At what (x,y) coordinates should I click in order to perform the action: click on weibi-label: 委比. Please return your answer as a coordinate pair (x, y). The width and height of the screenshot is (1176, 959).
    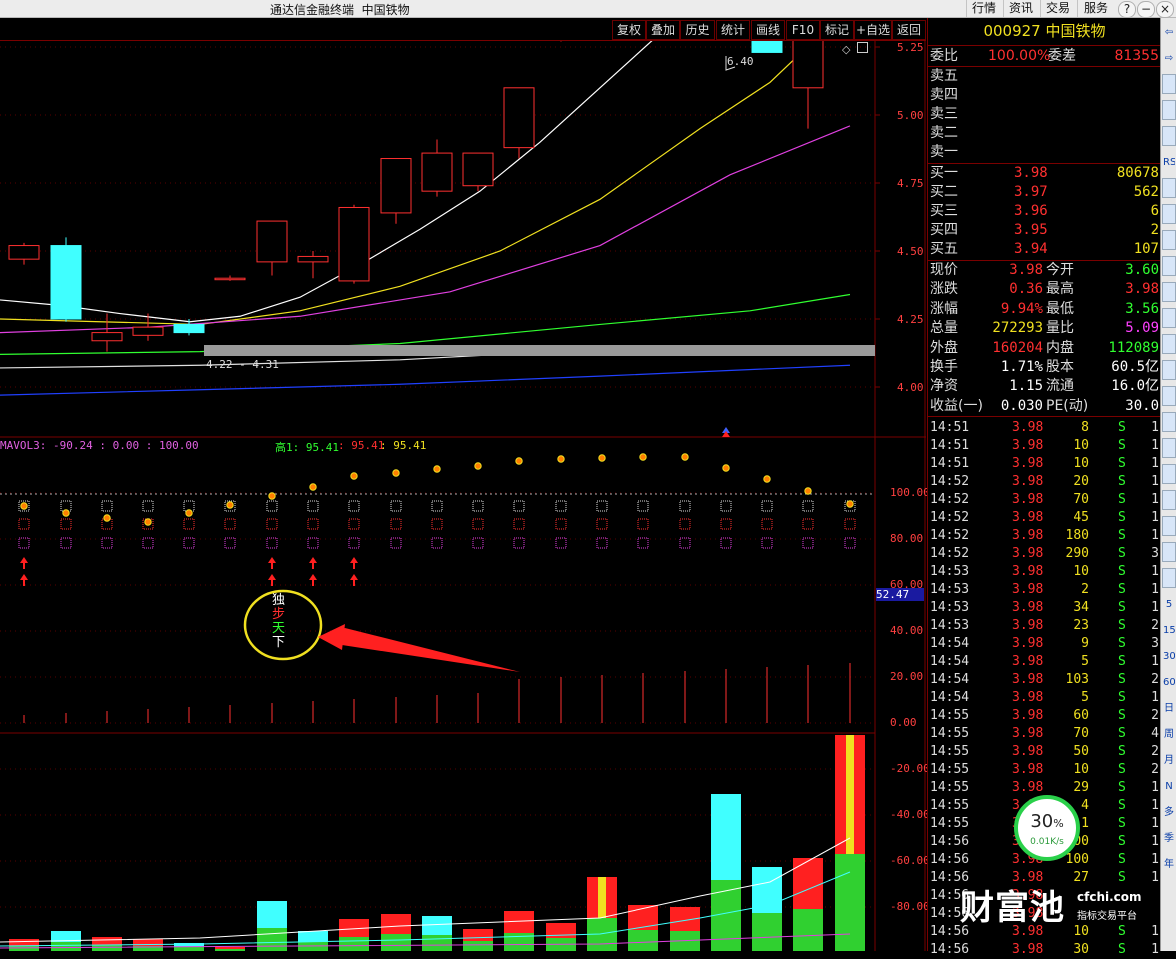
    Looking at the image, I should click on (944, 56).